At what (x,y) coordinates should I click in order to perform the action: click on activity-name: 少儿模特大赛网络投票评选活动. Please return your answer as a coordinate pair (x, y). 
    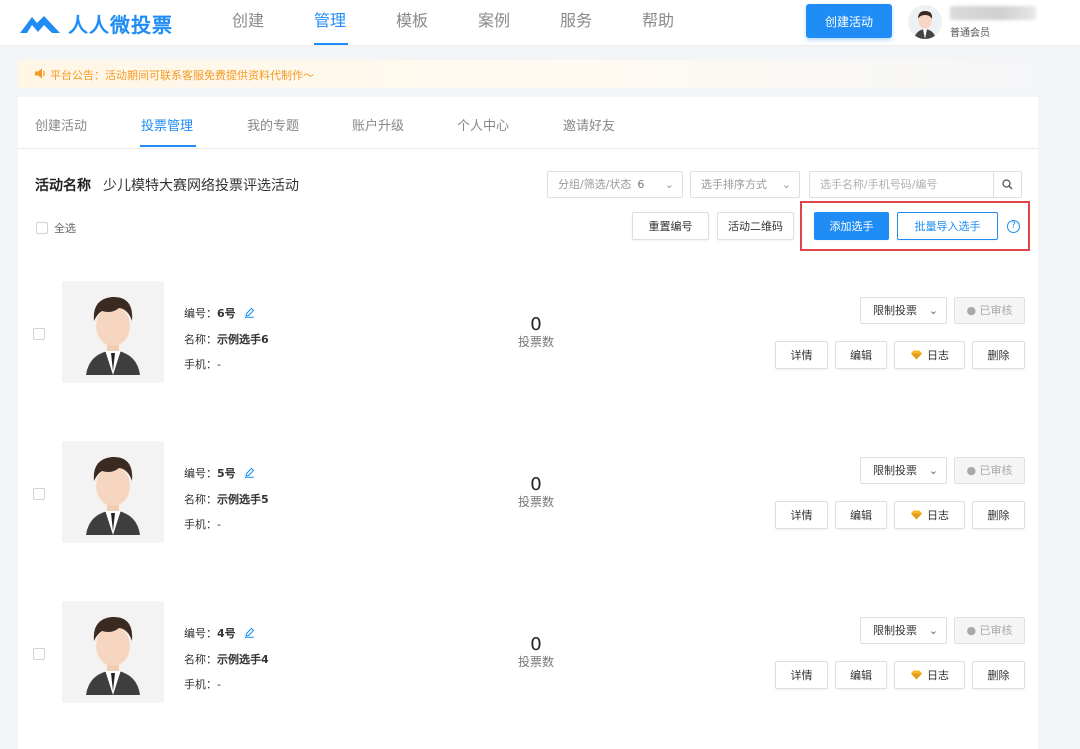
    Looking at the image, I should click on (201, 186).